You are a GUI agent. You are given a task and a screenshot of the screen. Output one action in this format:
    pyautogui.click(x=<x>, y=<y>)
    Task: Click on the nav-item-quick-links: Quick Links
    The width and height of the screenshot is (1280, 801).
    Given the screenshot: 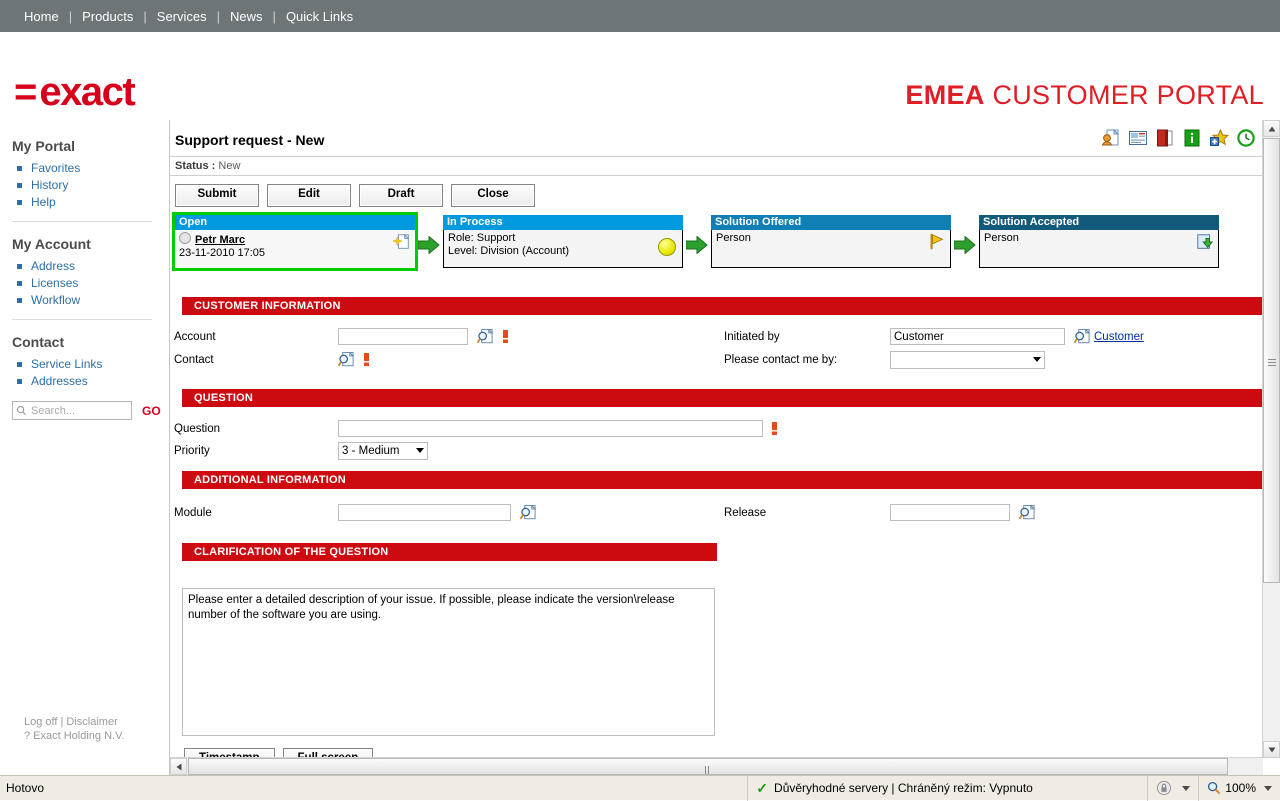 What is the action you would take?
    pyautogui.click(x=319, y=16)
    